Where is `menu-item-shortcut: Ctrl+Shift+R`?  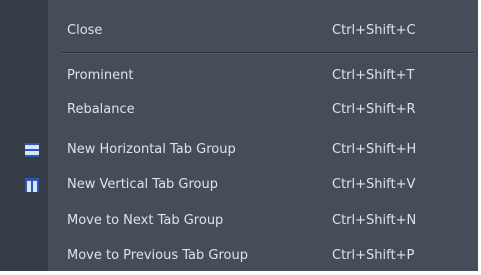
menu-item-shortcut: Ctrl+Shift+R is located at coordinates (374, 109).